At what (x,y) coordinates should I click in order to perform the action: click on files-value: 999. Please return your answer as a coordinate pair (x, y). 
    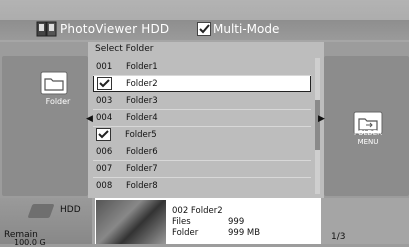
    Looking at the image, I should click on (236, 222).